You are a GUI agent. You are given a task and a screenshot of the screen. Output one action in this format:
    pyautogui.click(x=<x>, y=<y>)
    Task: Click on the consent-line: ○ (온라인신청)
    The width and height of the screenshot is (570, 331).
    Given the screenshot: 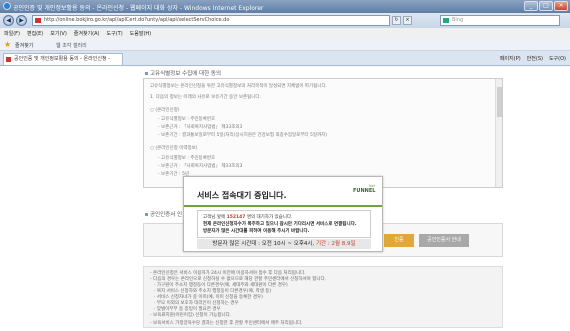 What is the action you would take?
    pyautogui.click(x=165, y=110)
    